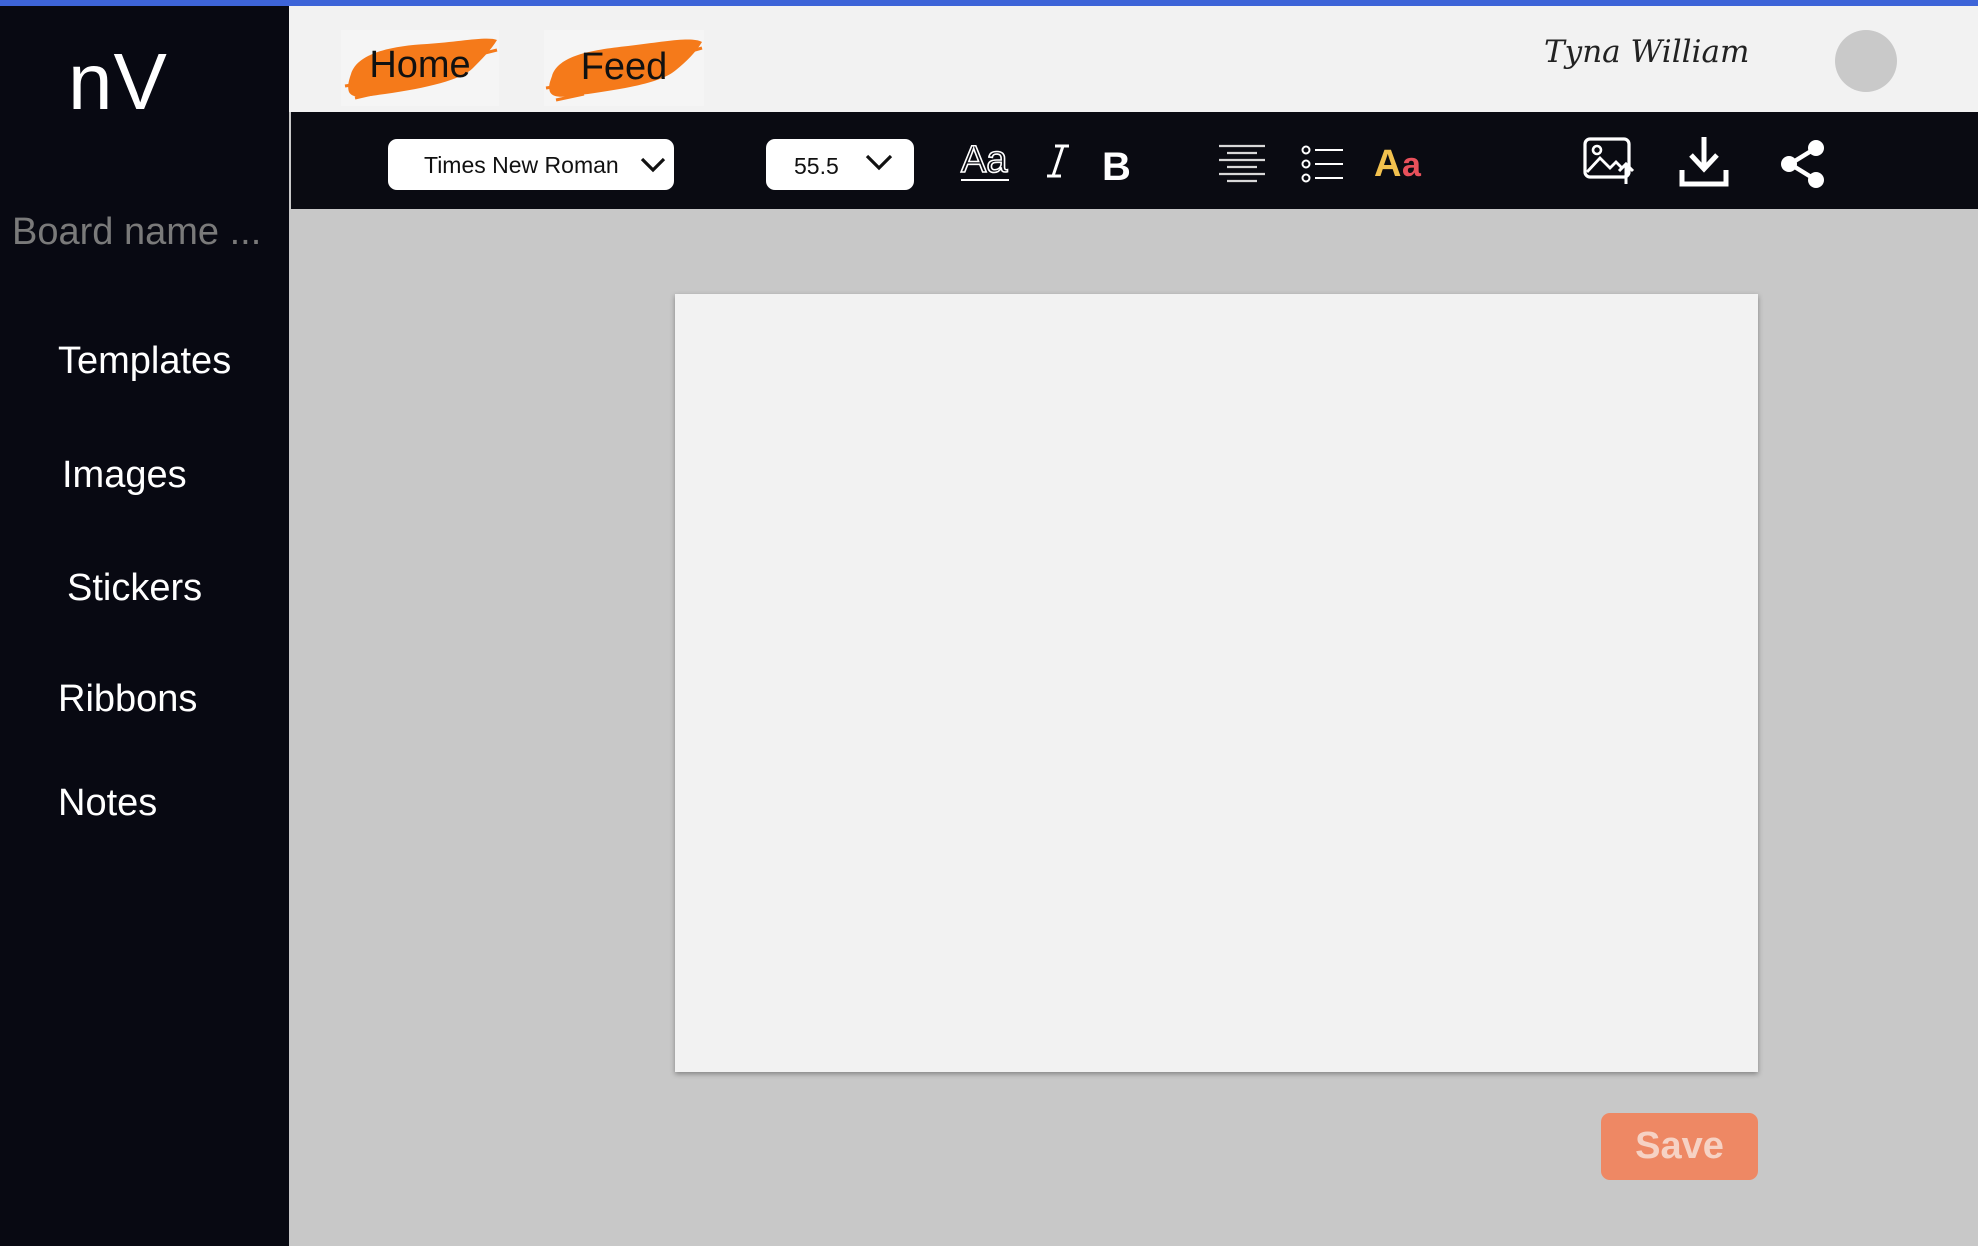 The height and width of the screenshot is (1246, 1978). What do you see at coordinates (127, 699) in the screenshot?
I see `sidebar-item-ribbons: Ribbons` at bounding box center [127, 699].